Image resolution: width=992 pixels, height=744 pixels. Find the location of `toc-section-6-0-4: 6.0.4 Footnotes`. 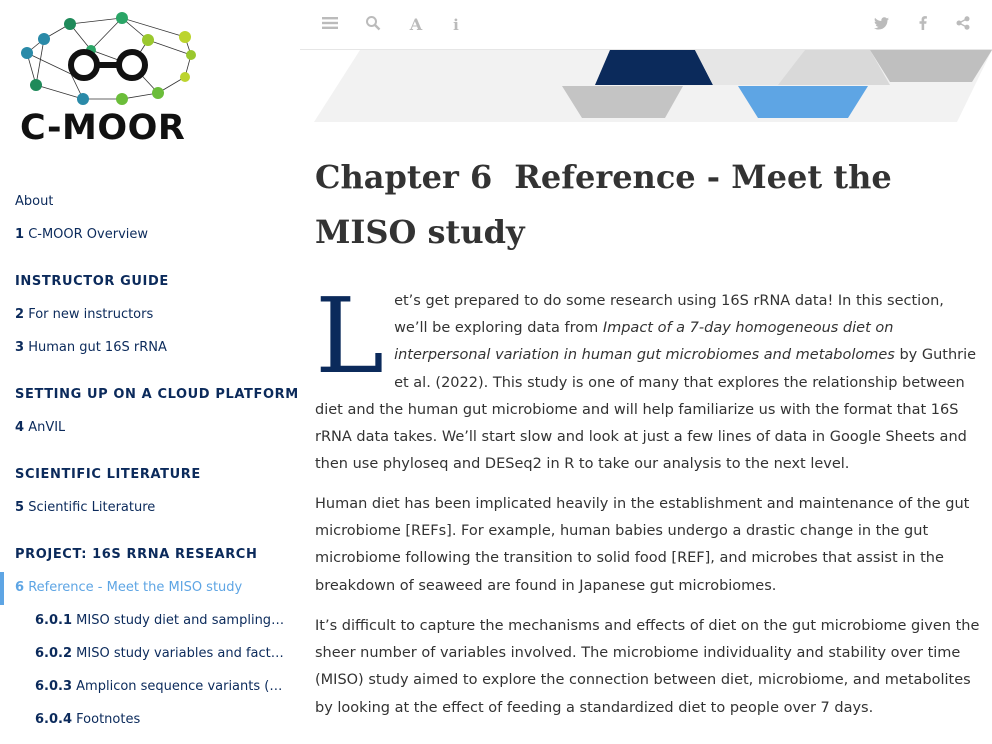

toc-section-6-0-4: 6.0.4 Footnotes is located at coordinates (87, 719).